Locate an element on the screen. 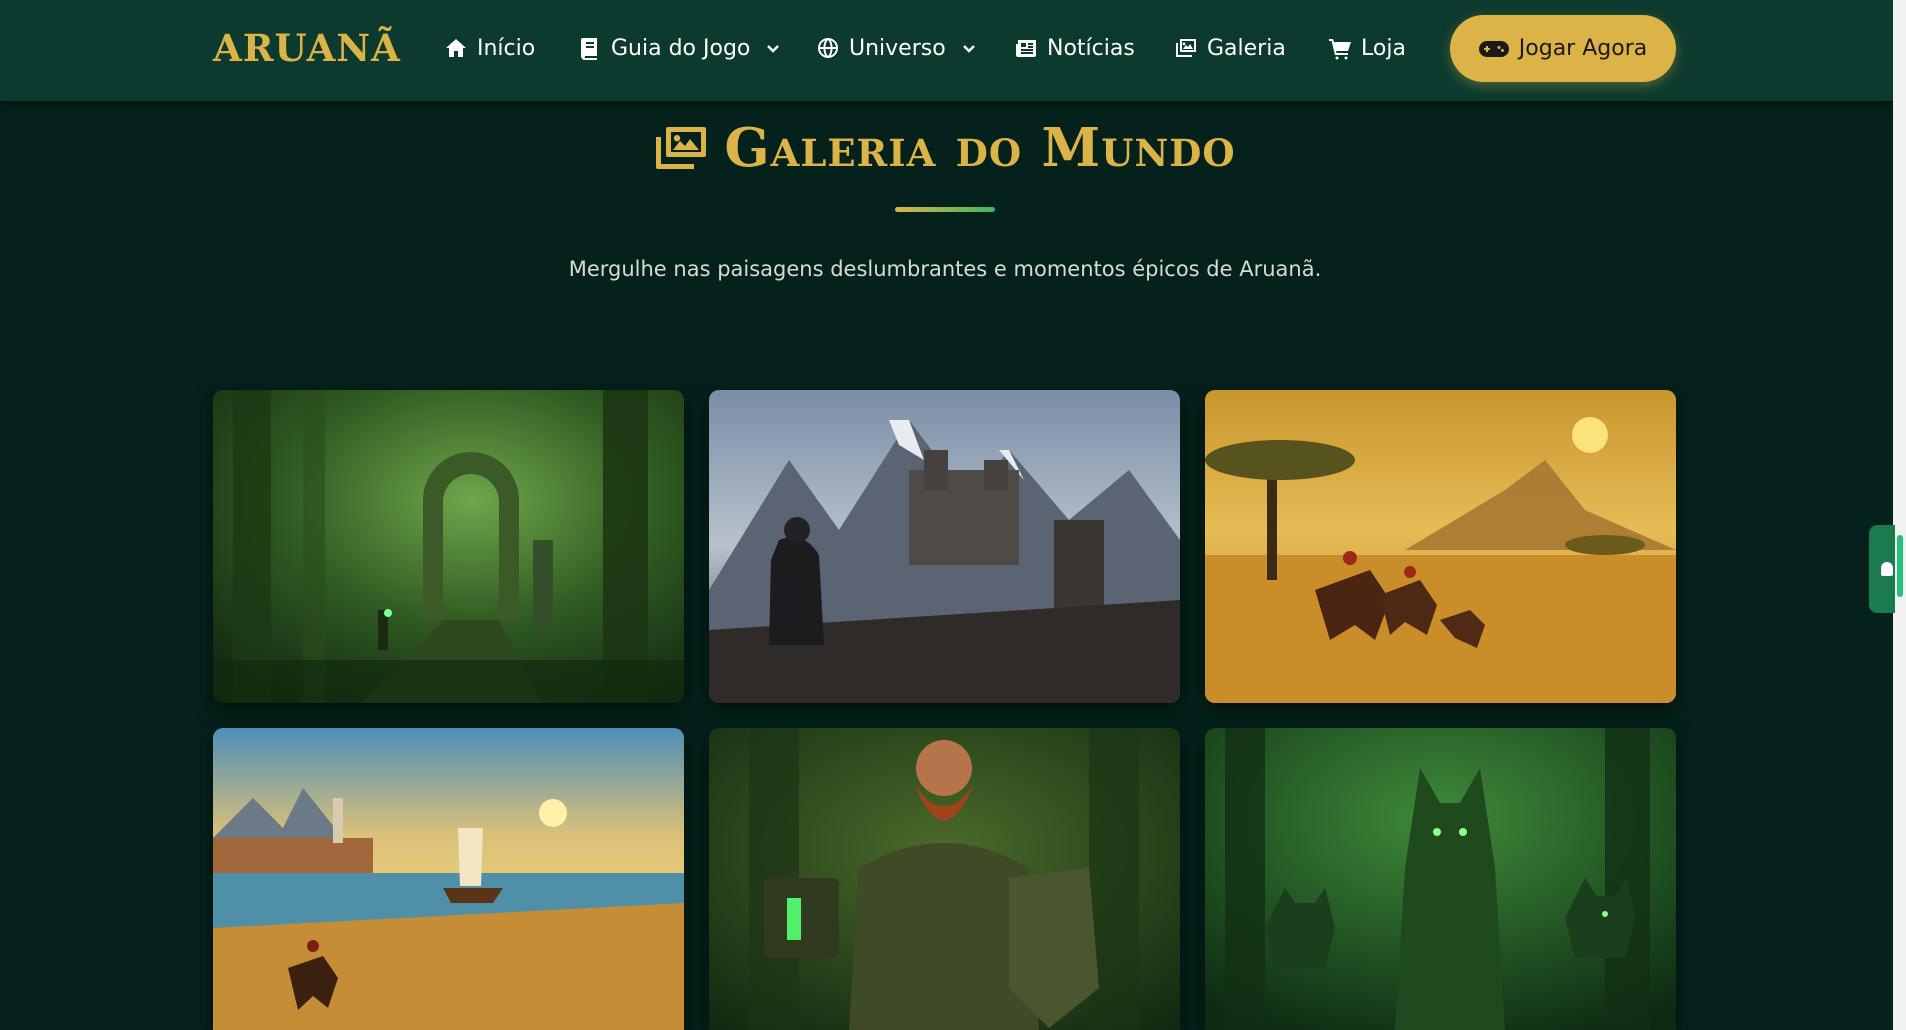  book-icon is located at coordinates (589, 49).